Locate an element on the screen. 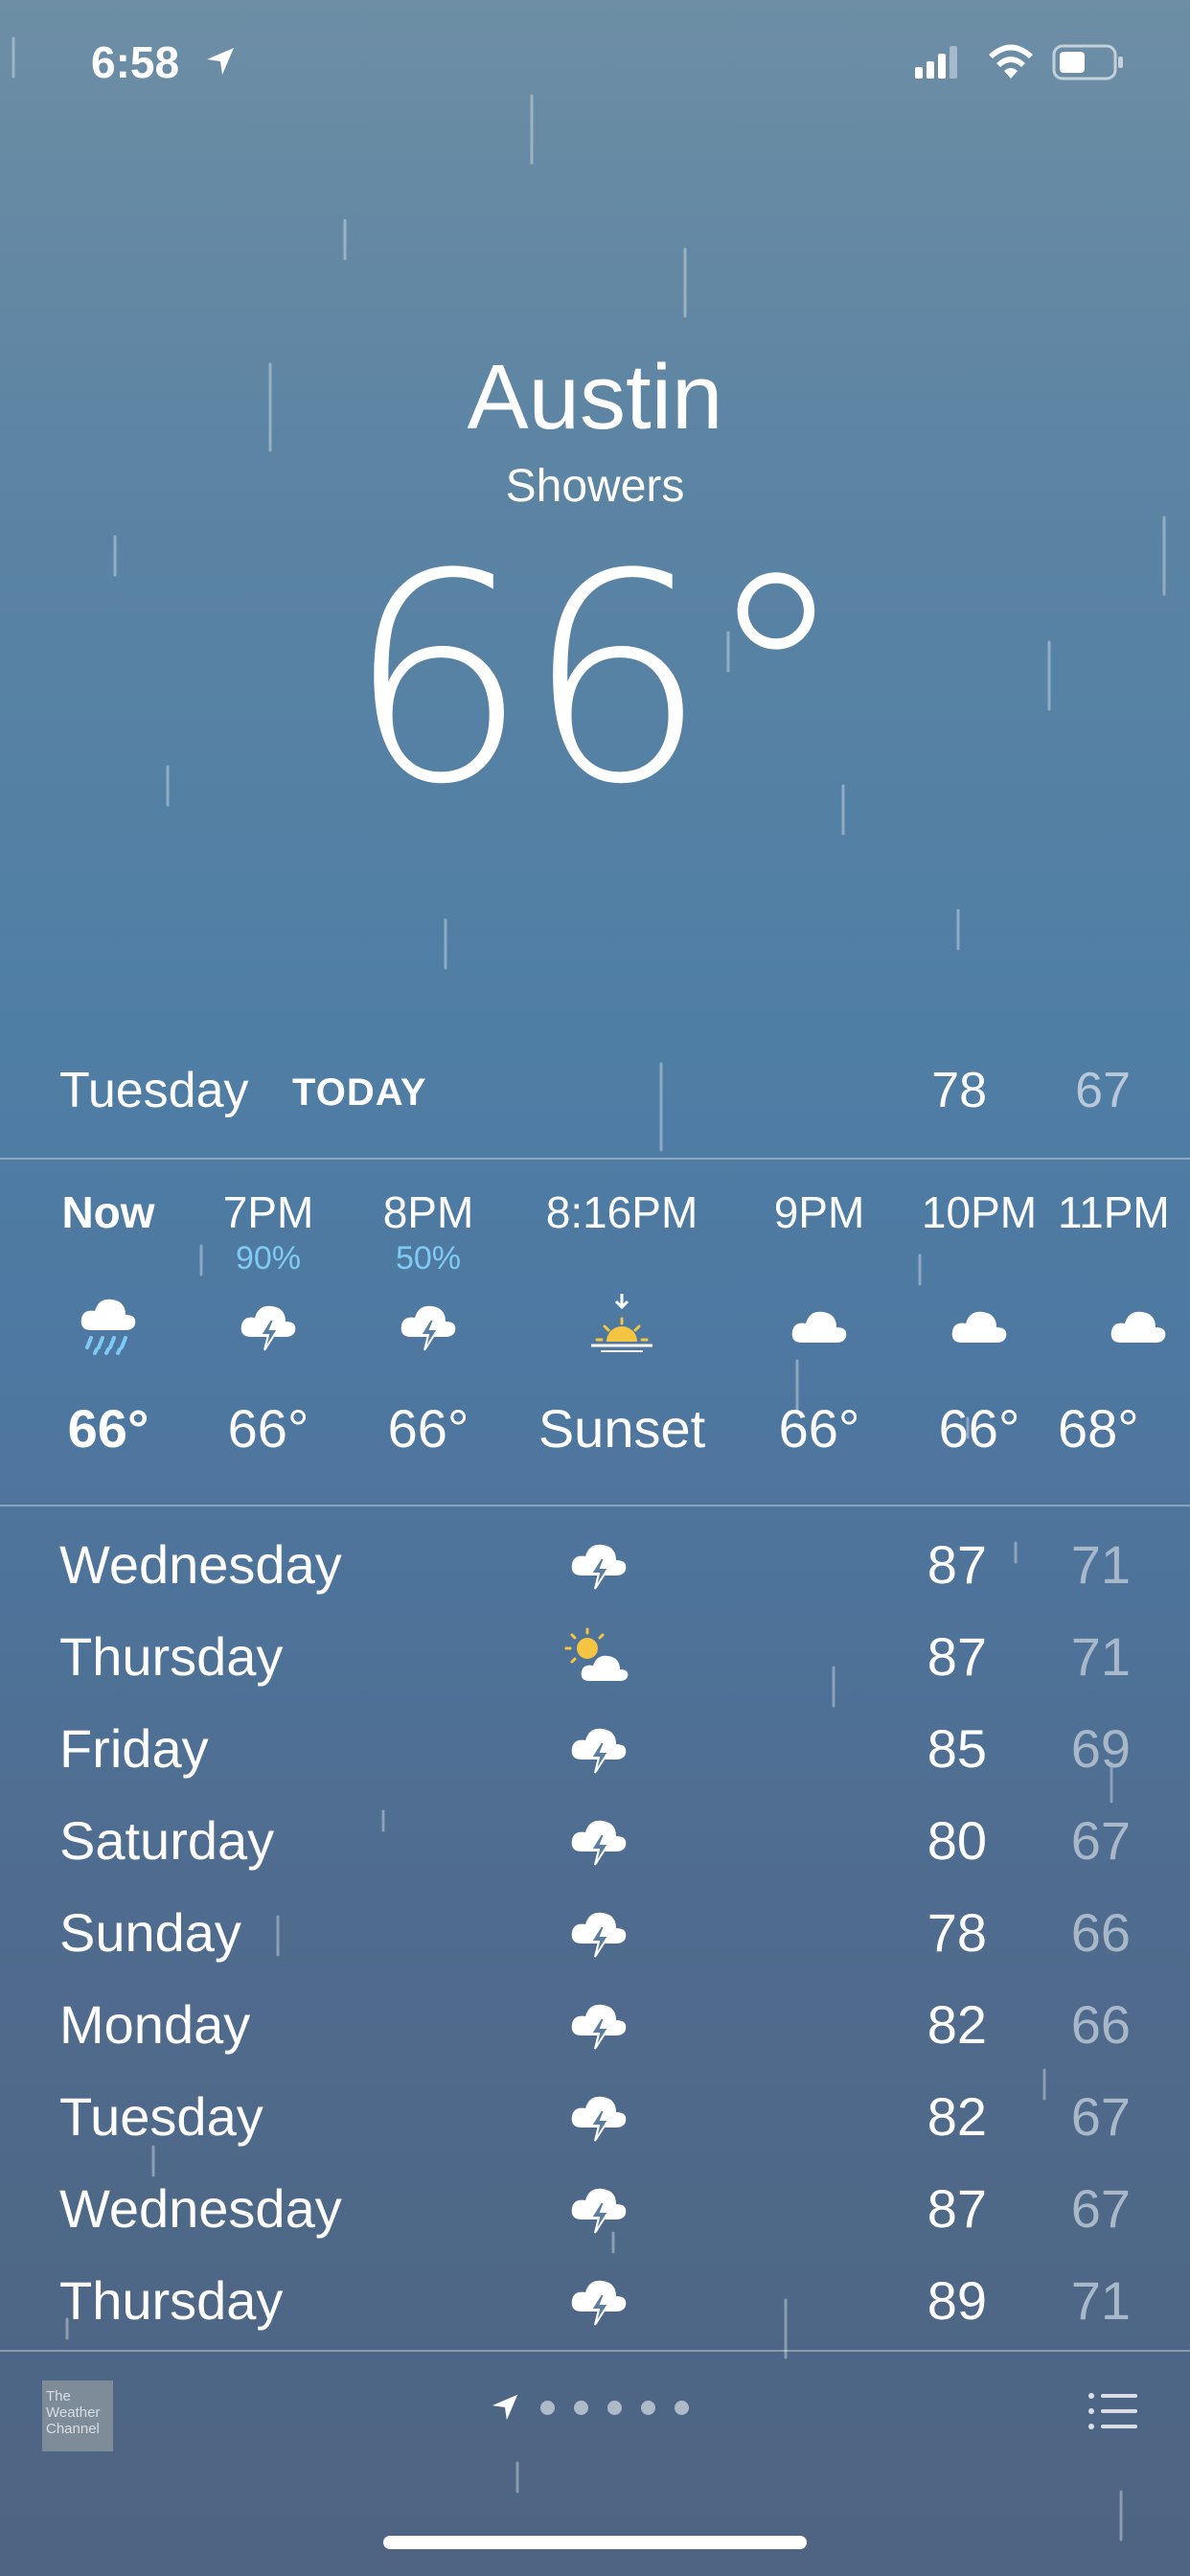  hour-precip-chance: 90% is located at coordinates (269, 1258).